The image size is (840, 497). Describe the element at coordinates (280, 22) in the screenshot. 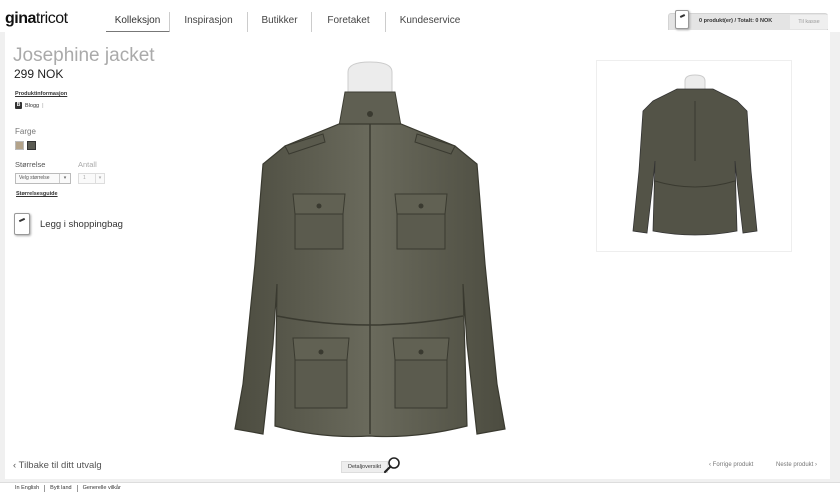

I see `nav-item-butikker: Butikker` at that location.